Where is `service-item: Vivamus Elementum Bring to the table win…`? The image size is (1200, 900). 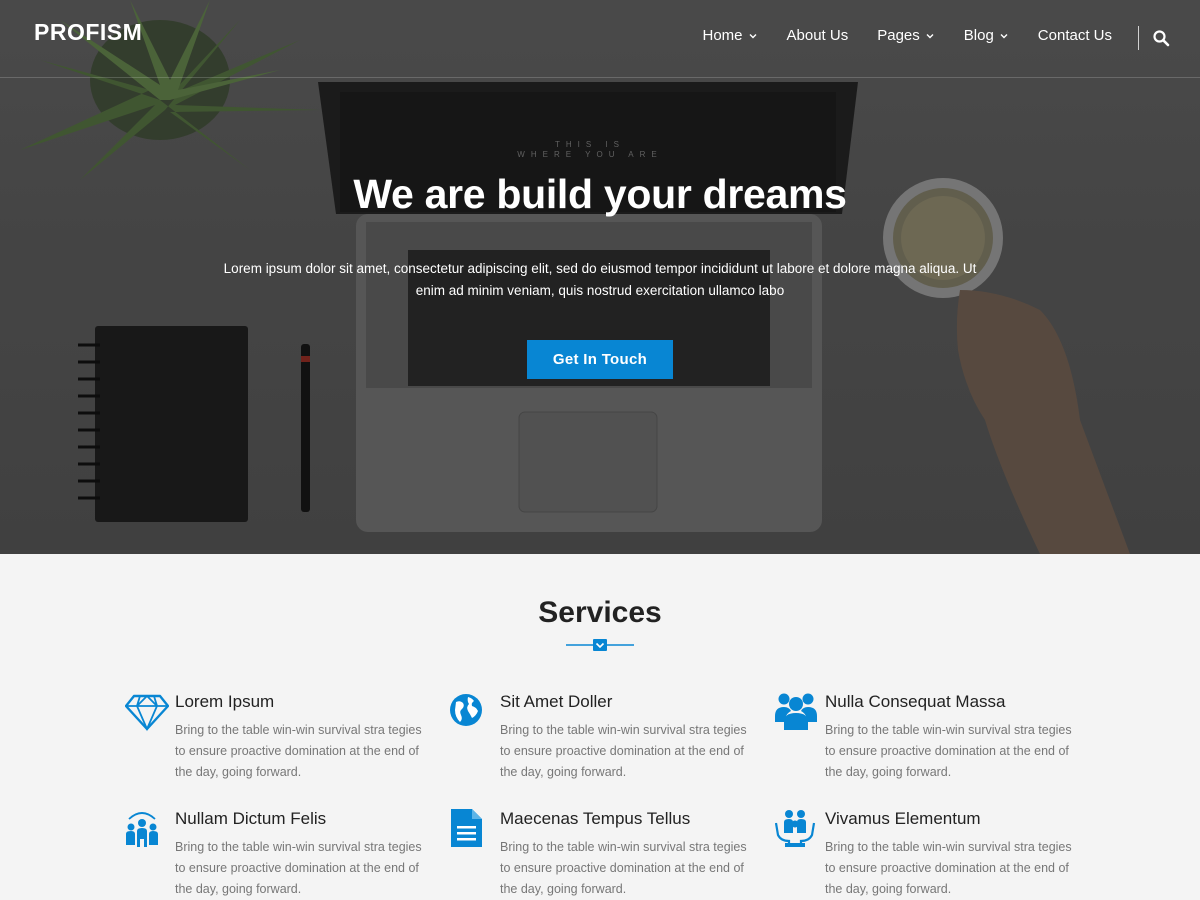
service-item: Vivamus Elementum Bring to the table win… is located at coordinates (925, 854).